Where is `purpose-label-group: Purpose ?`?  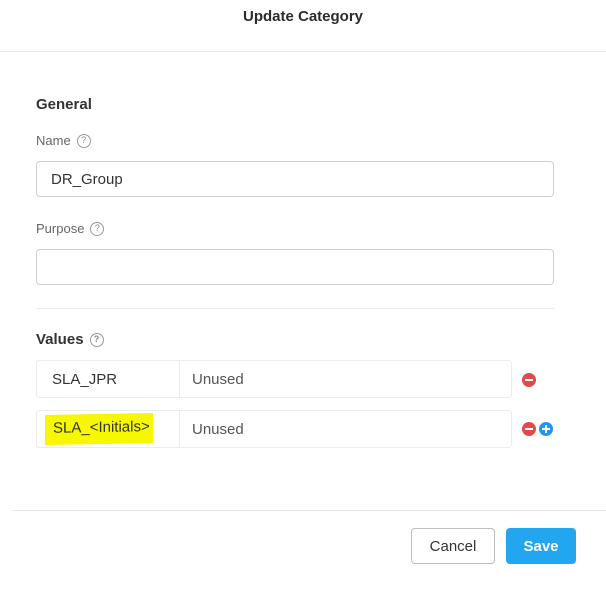
purpose-label-group: Purpose ? is located at coordinates (70, 228).